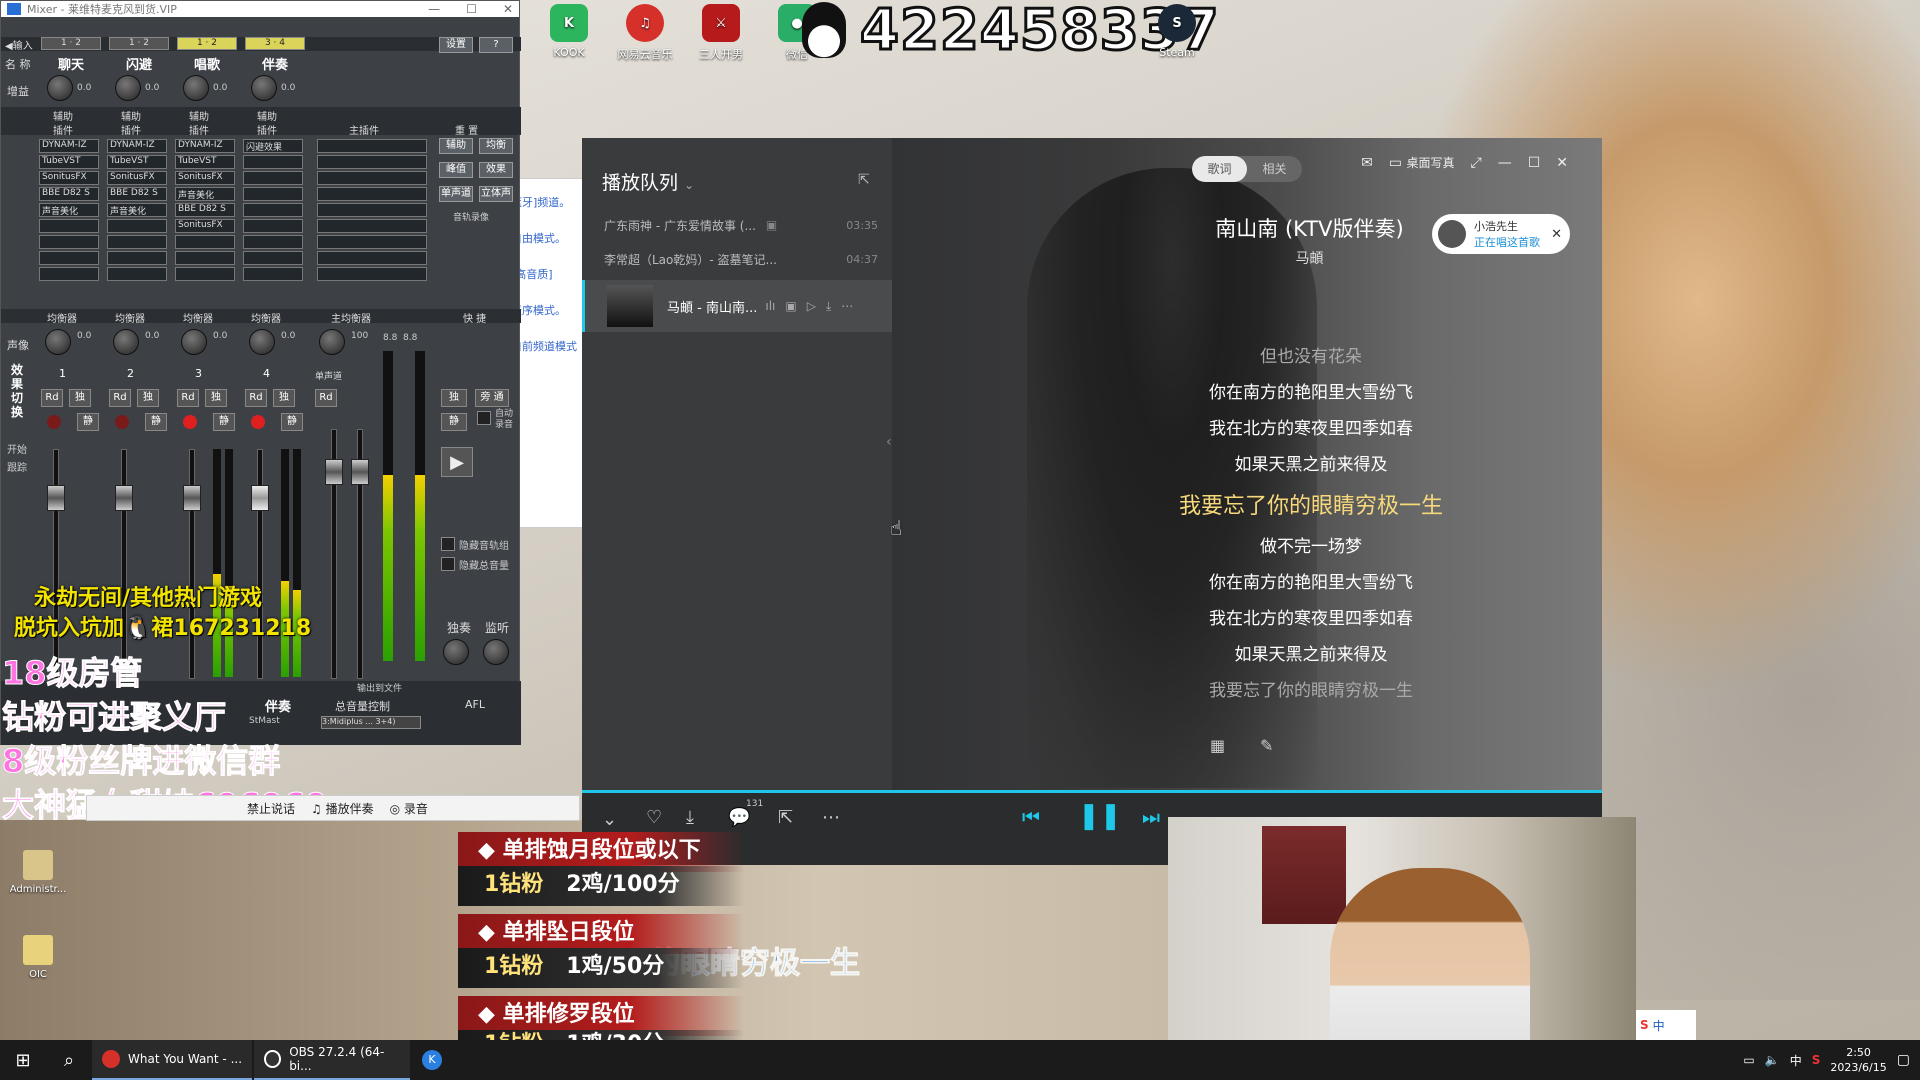  Describe the element at coordinates (457, 462) in the screenshot. I see `play-icon: ▶` at that location.